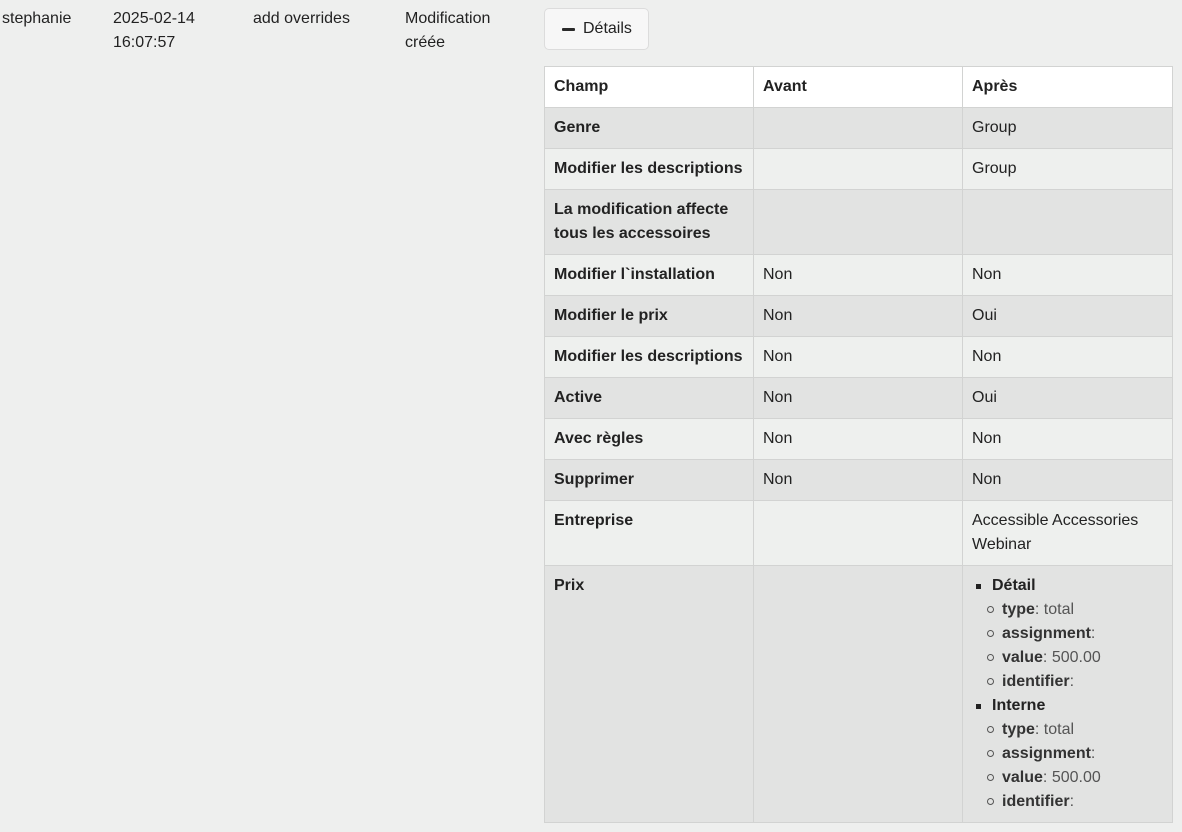  I want to click on table-row: Modifier les descriptions Group, so click(858, 169).